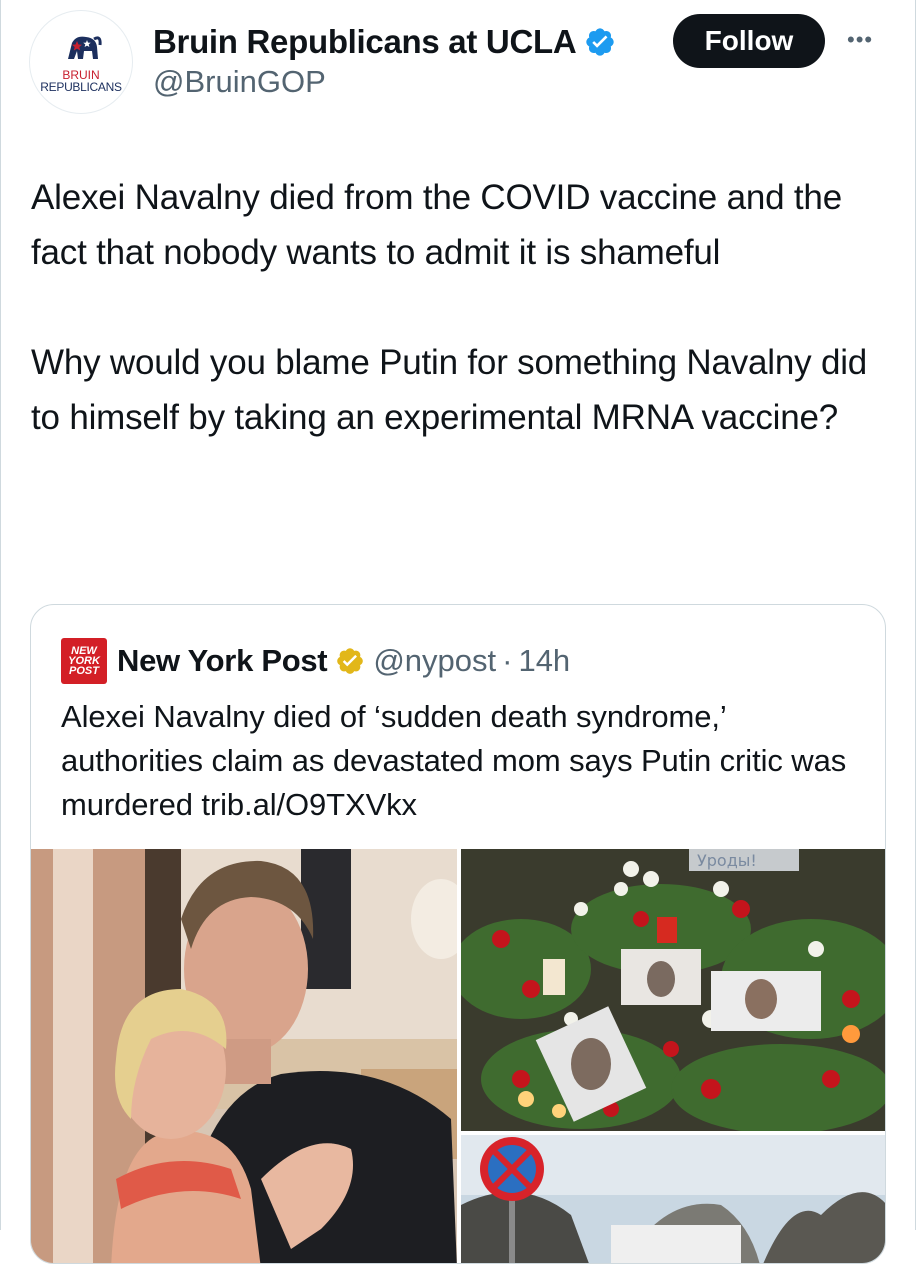 The height and width of the screenshot is (1264, 918). I want to click on author-handle: @BruinGOP, so click(239, 82).